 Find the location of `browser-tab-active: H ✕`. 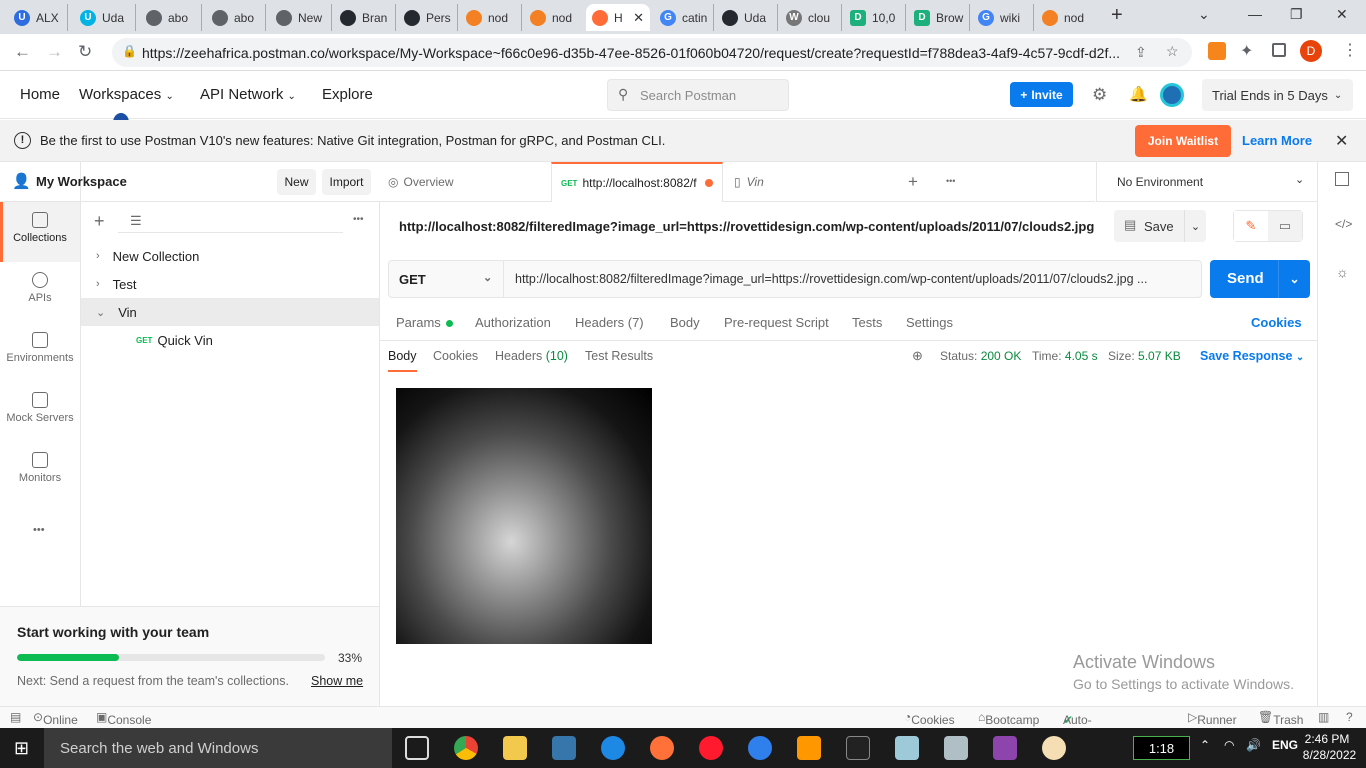

browser-tab-active: H ✕ is located at coordinates (618, 17).